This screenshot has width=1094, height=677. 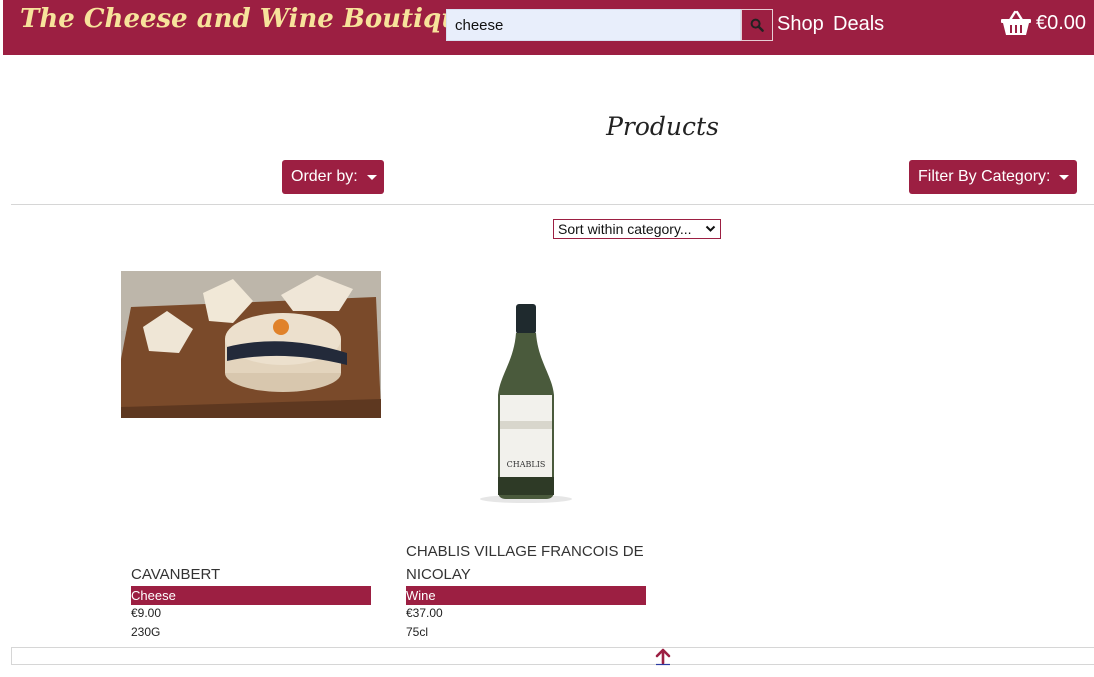 I want to click on order-by-label: Order by:, so click(x=324, y=176).